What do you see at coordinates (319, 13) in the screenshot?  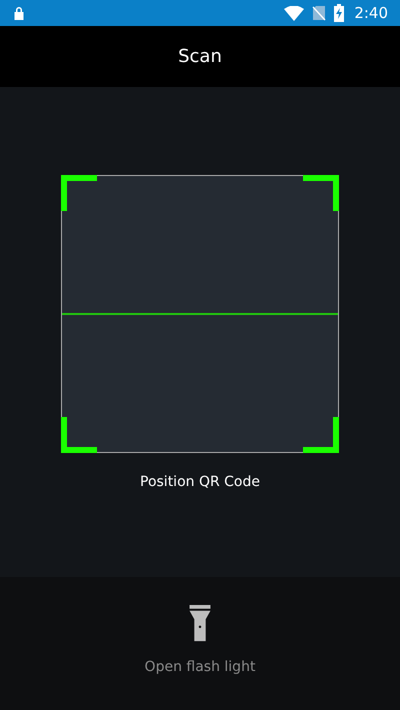 I see `no-sim-icon` at bounding box center [319, 13].